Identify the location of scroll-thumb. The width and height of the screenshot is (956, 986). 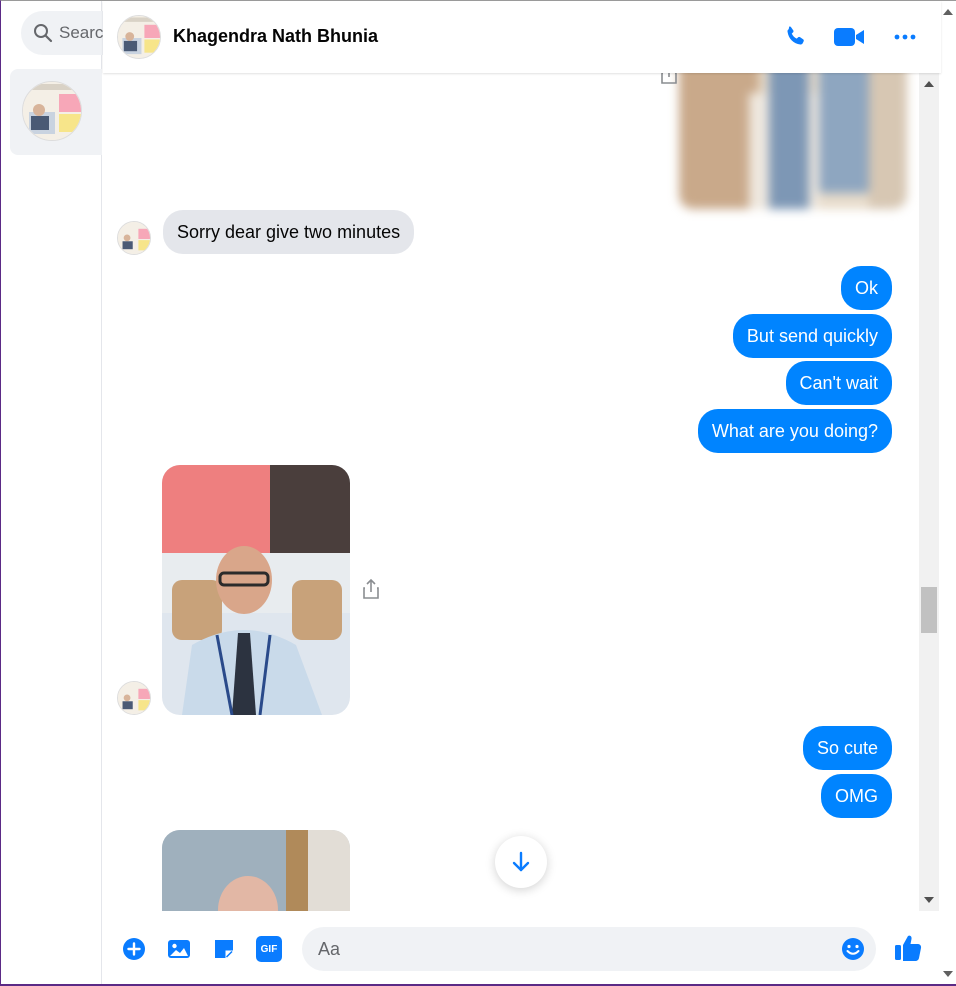
(929, 610).